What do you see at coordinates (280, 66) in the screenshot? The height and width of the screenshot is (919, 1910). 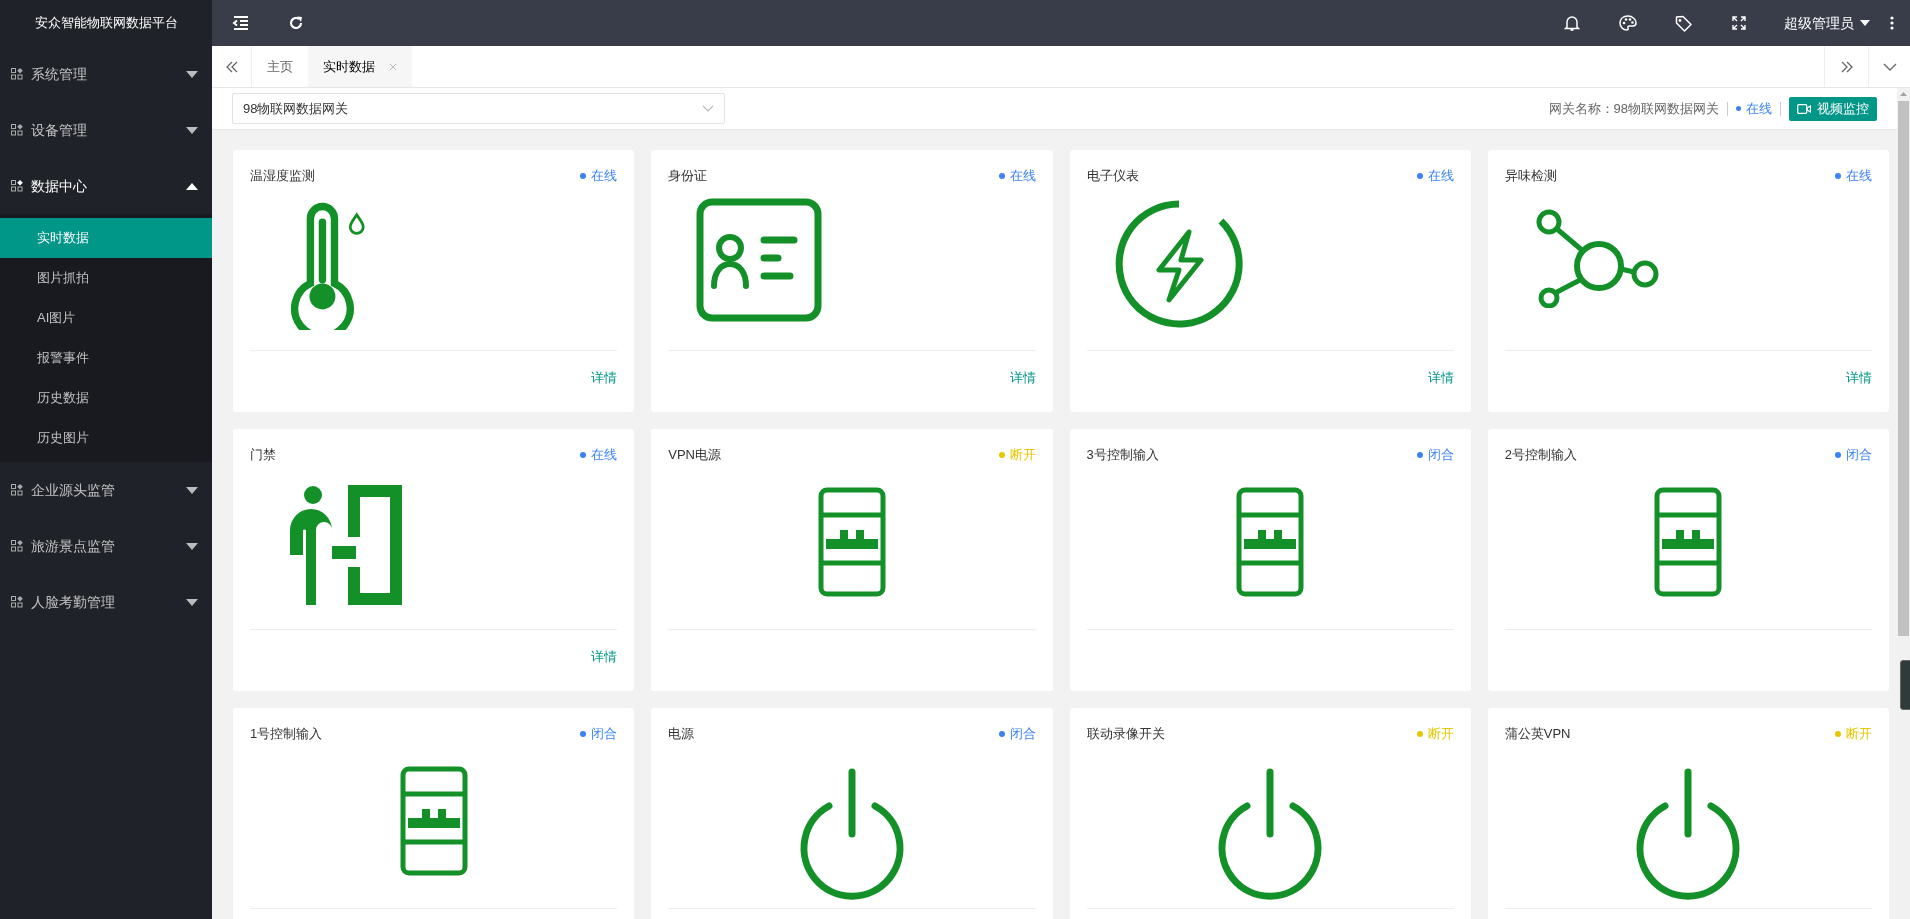 I see `tab: 主页` at bounding box center [280, 66].